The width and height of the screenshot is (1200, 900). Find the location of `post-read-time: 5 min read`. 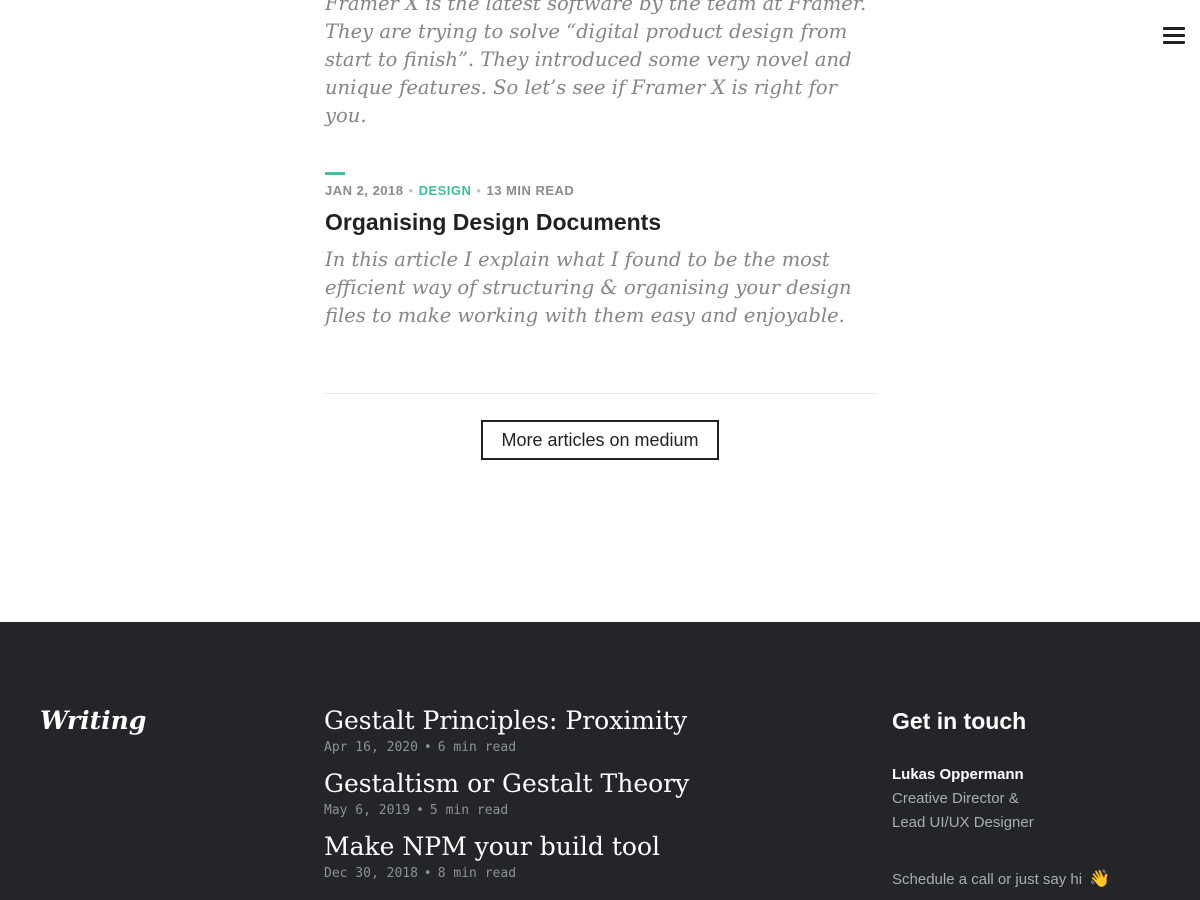

post-read-time: 5 min read is located at coordinates (469, 810).